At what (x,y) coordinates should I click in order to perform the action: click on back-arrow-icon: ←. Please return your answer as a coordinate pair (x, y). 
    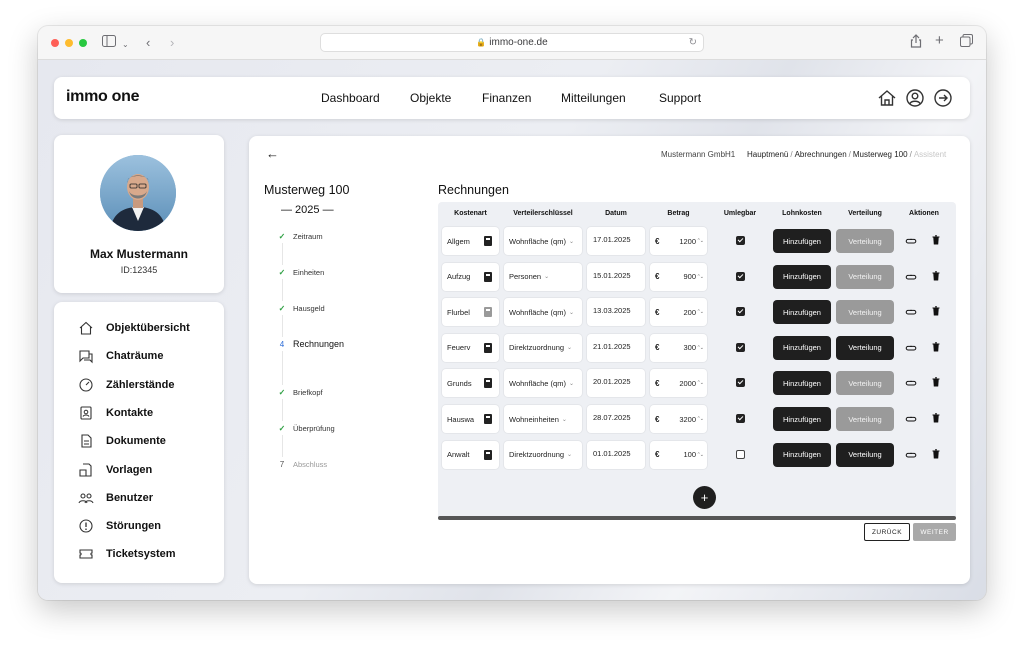
    Looking at the image, I should click on (272, 153).